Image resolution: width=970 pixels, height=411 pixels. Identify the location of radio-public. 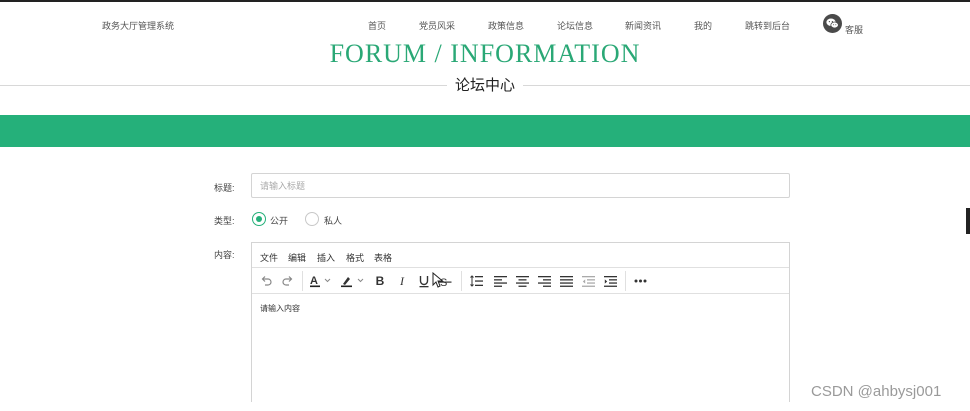
(259, 219).